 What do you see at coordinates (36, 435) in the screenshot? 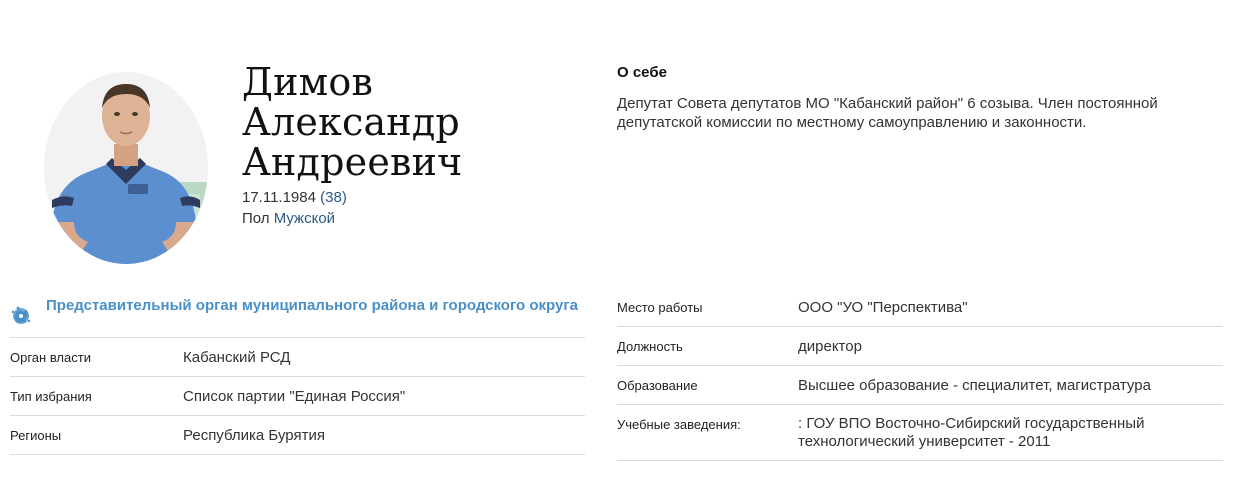
I see `row-label-regions: Регионы` at bounding box center [36, 435].